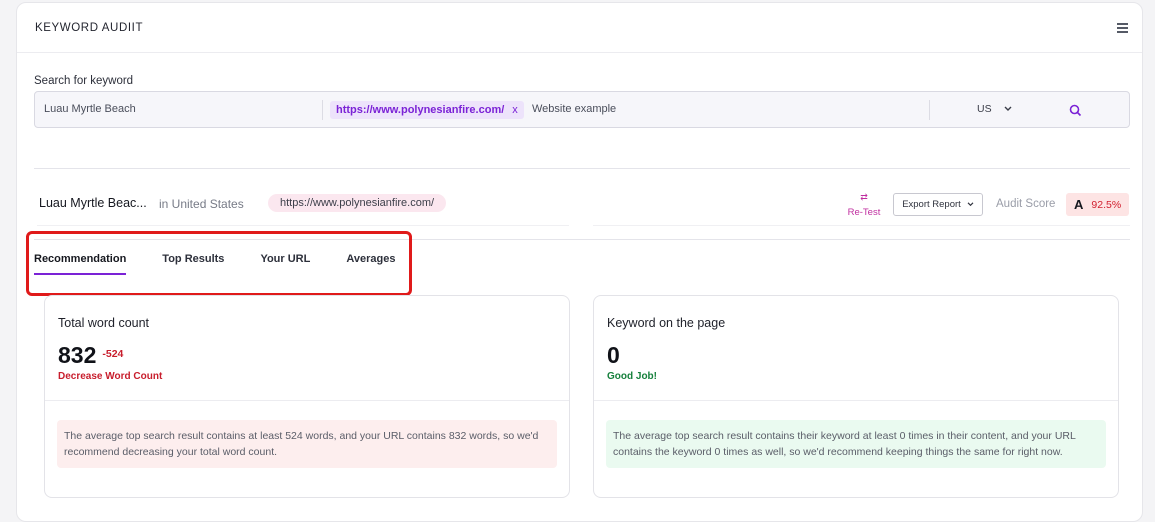 The width and height of the screenshot is (1155, 522). I want to click on page-title: KEYWORD AUDIIT, so click(89, 28).